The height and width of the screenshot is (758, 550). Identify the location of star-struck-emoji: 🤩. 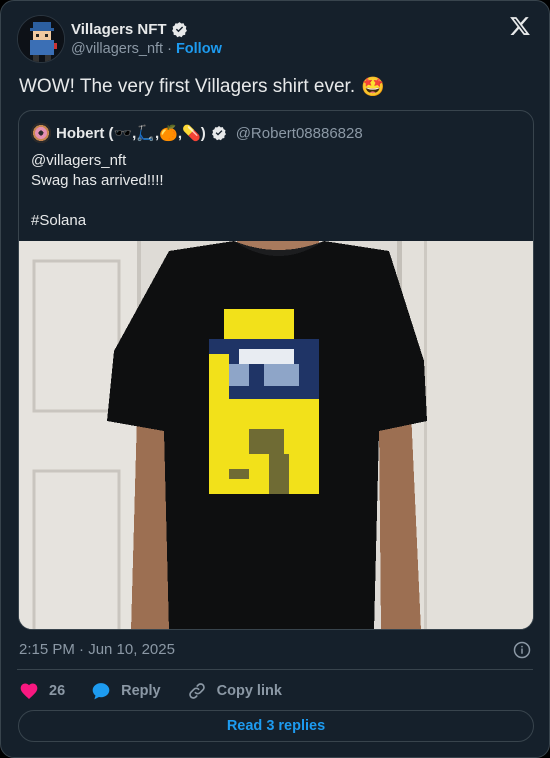
(373, 87).